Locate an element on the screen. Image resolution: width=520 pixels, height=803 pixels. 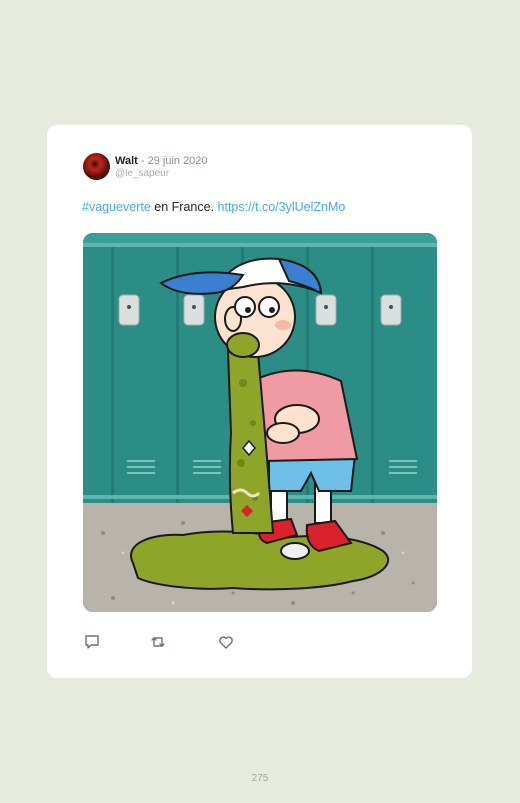
author-handle: @le_sapeur is located at coordinates (142, 173).